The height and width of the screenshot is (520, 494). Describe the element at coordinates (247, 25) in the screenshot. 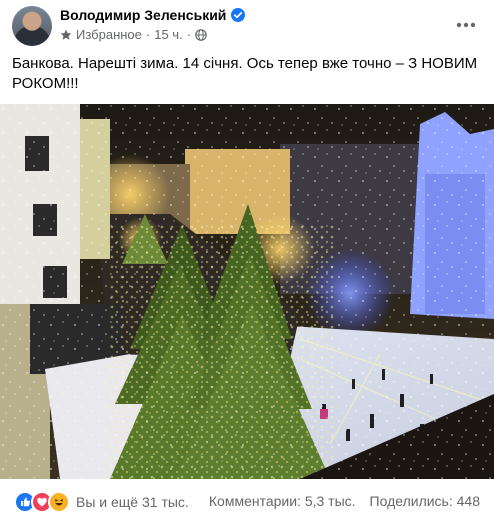

I see `post-header: Володимир Зеленський Избранное · 15 ч. ·` at that location.